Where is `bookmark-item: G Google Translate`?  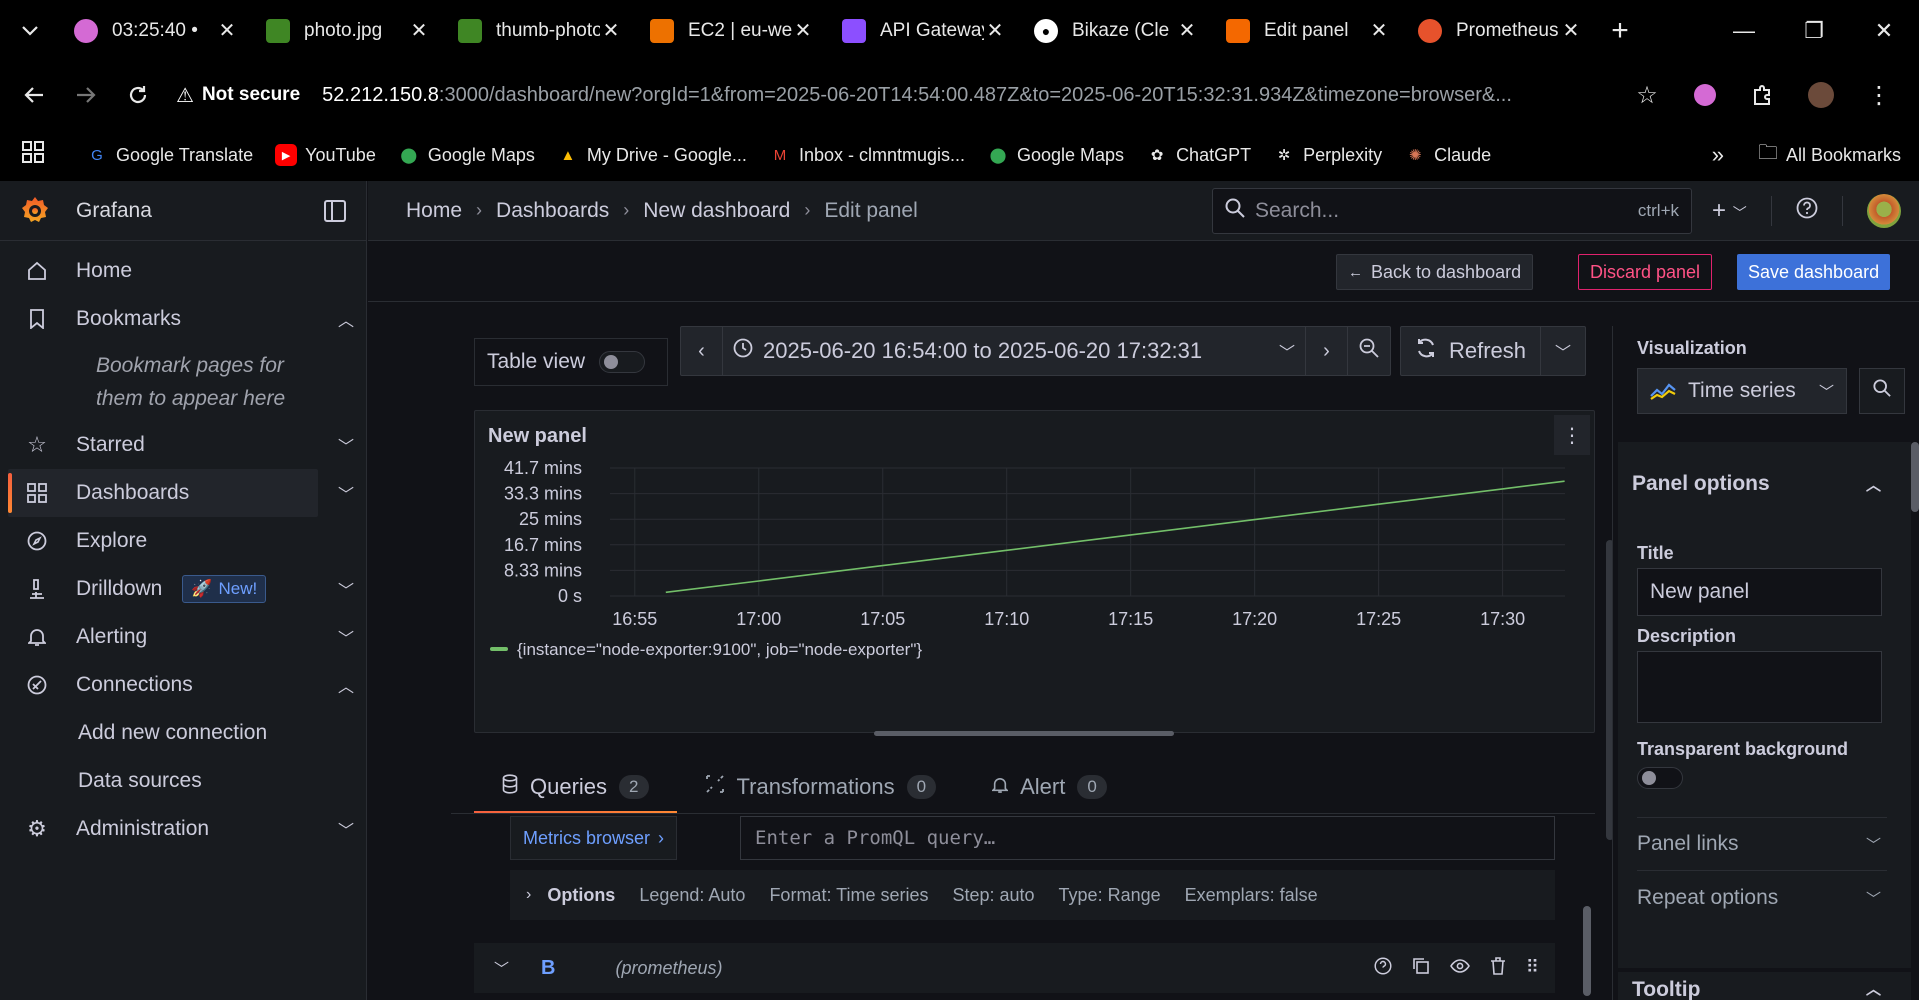 bookmark-item: G Google Translate is located at coordinates (169, 155).